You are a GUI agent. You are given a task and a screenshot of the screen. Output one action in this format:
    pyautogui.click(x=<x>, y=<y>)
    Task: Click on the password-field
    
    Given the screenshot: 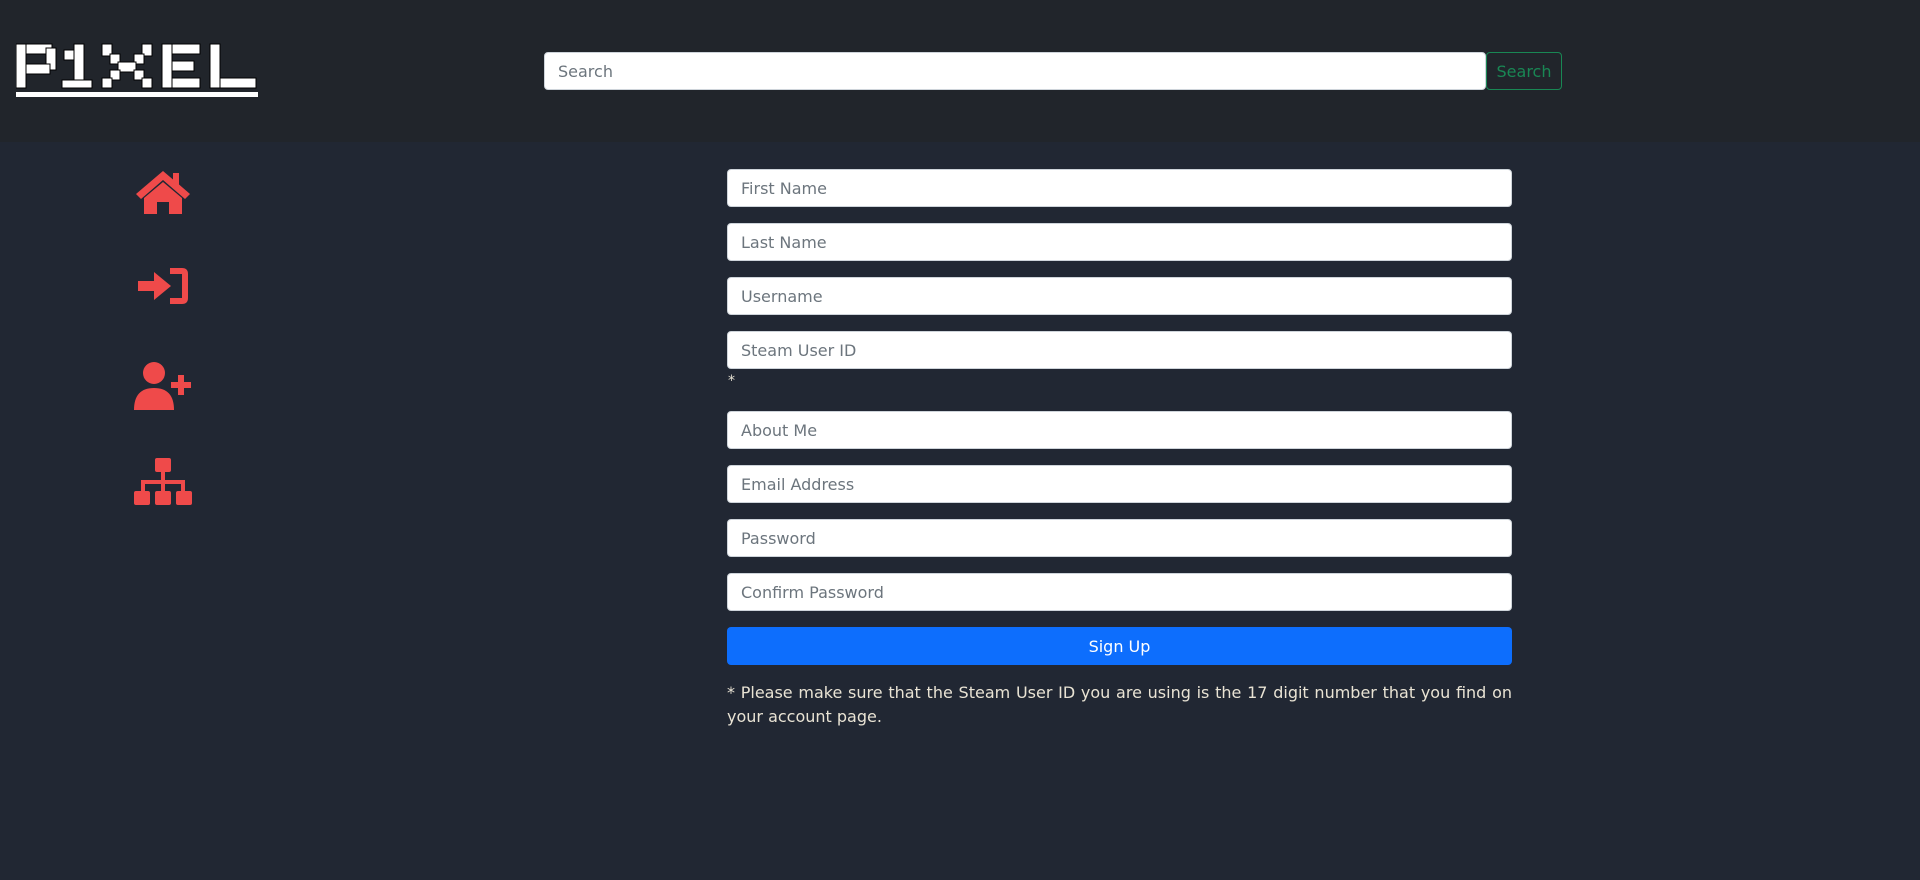 What is the action you would take?
    pyautogui.click(x=1119, y=538)
    